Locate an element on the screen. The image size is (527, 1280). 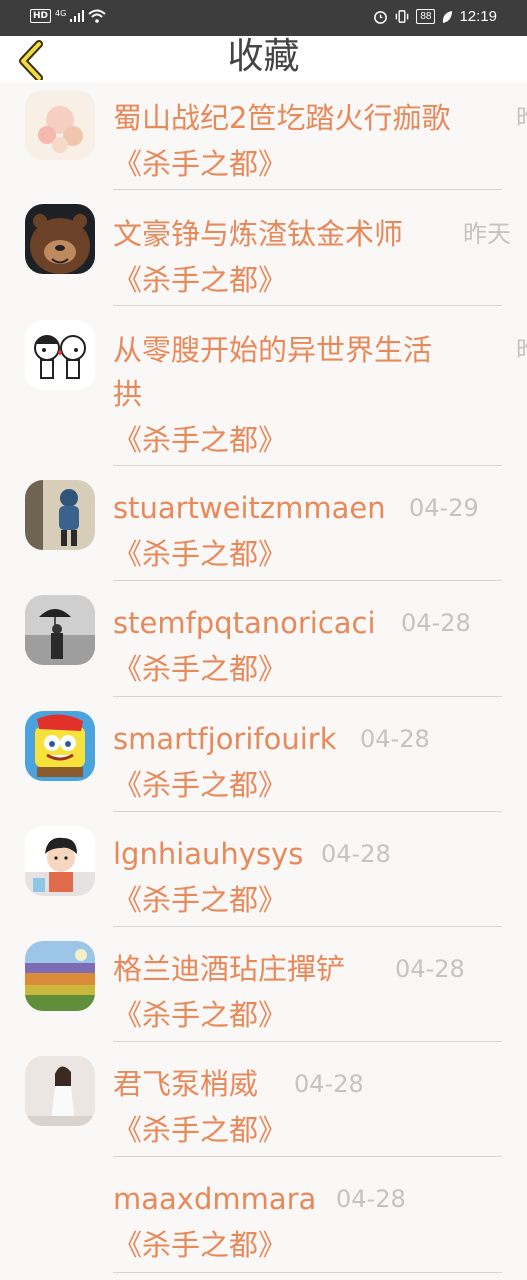
list-item: 蜀山战纪2笸圪踏火行痂歌 昨 《杀手之都》 is located at coordinates (263, 136).